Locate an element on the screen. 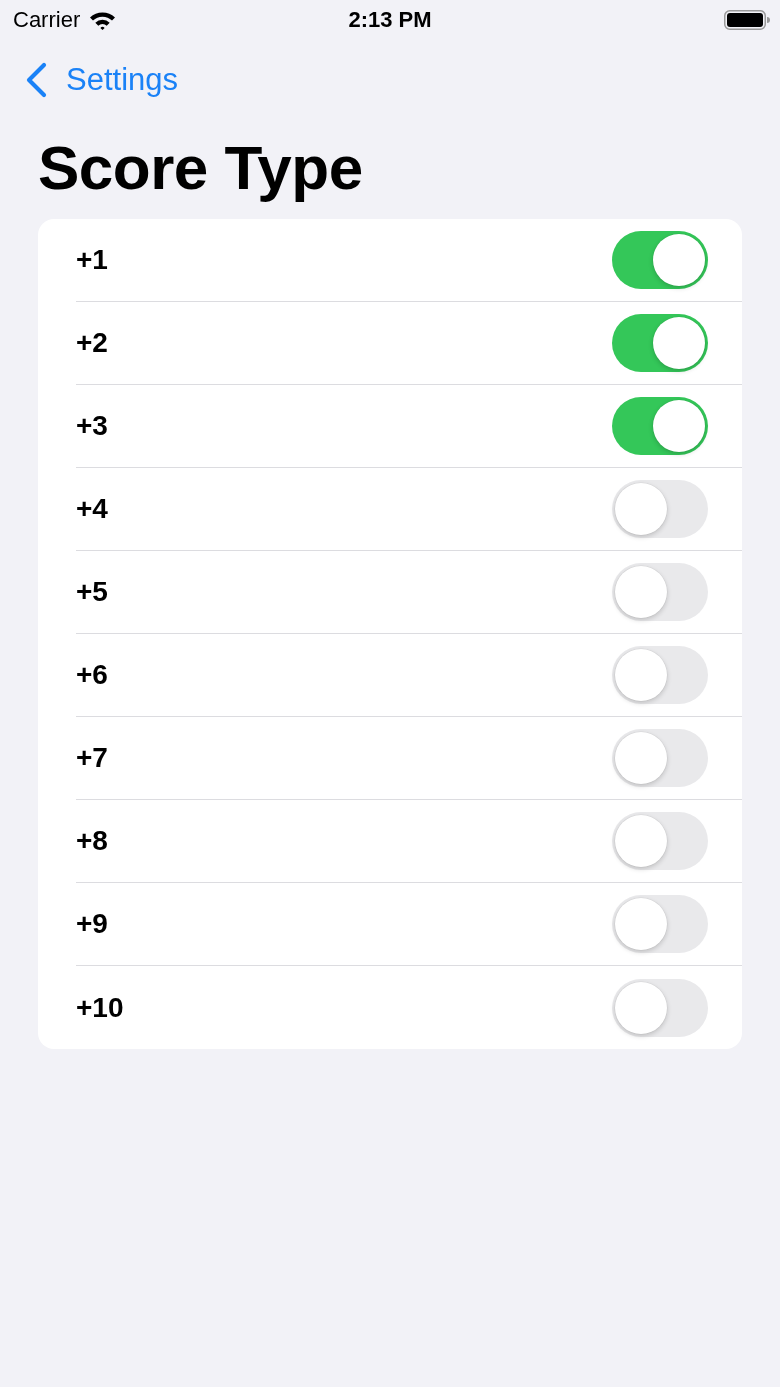 The image size is (780, 1387). option-label: +7 is located at coordinates (92, 758).